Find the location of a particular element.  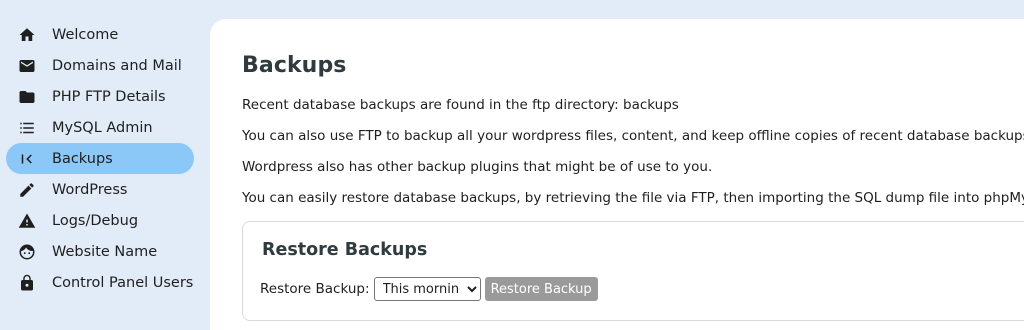

restore-backup-label: Restore Backup: is located at coordinates (315, 289).